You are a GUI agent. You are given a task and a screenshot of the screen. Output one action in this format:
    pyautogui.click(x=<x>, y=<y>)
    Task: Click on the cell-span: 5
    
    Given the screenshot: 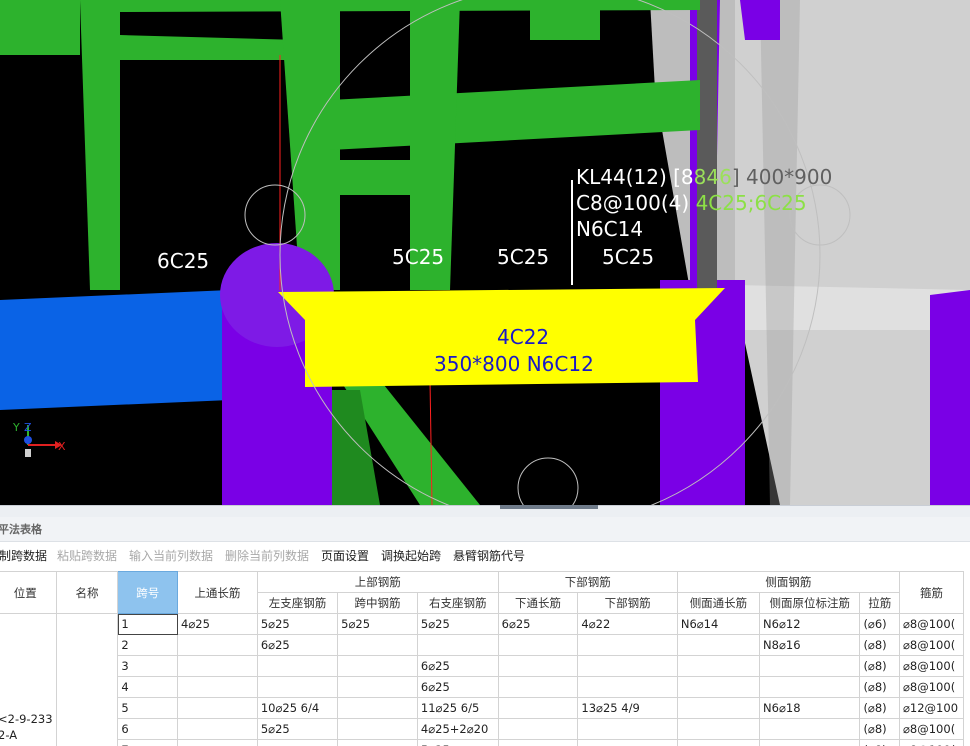 What is the action you would take?
    pyautogui.click(x=148, y=708)
    